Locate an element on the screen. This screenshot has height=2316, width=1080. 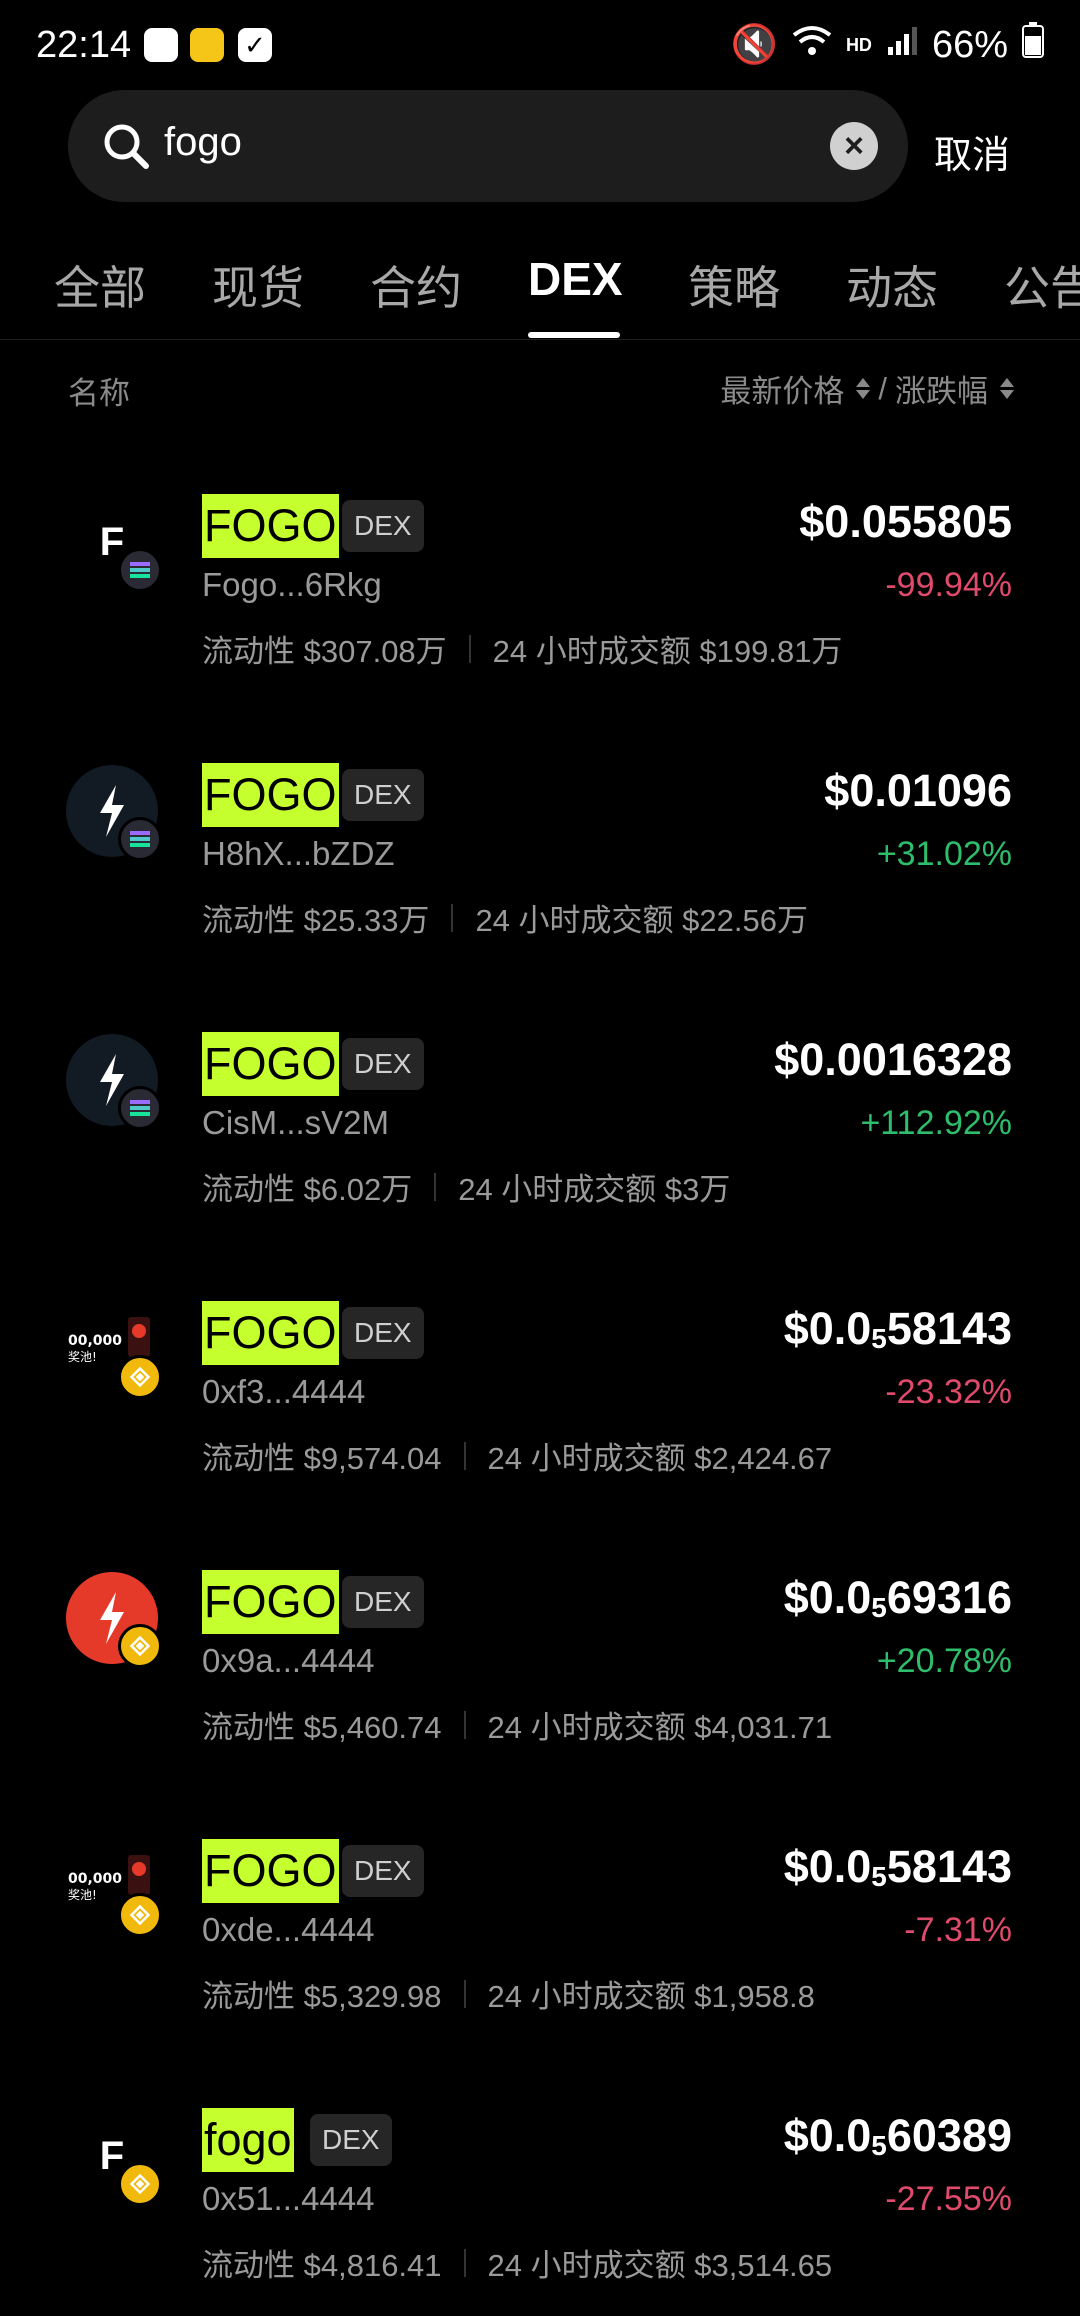
tab-strategy: 策略 is located at coordinates (734, 285).